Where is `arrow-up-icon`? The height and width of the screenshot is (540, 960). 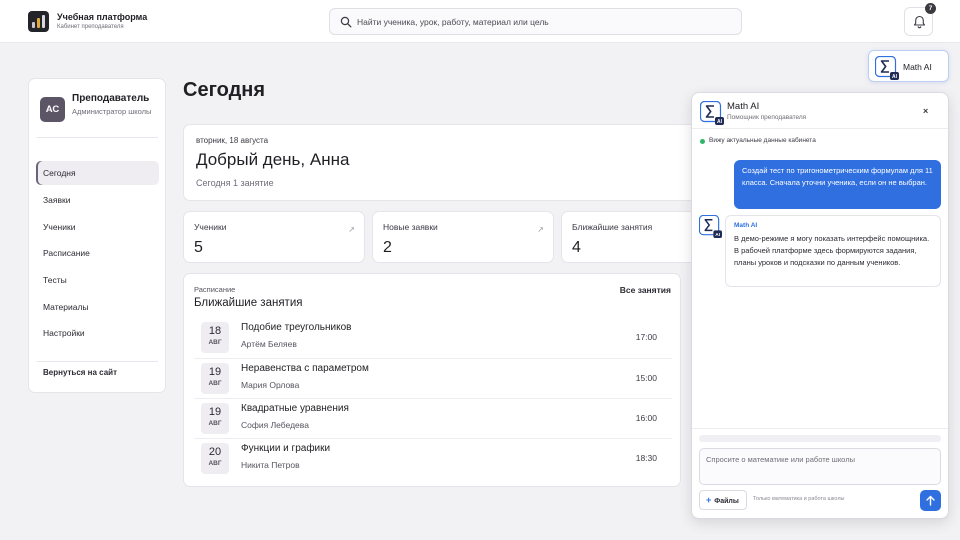
arrow-up-icon is located at coordinates (930, 500).